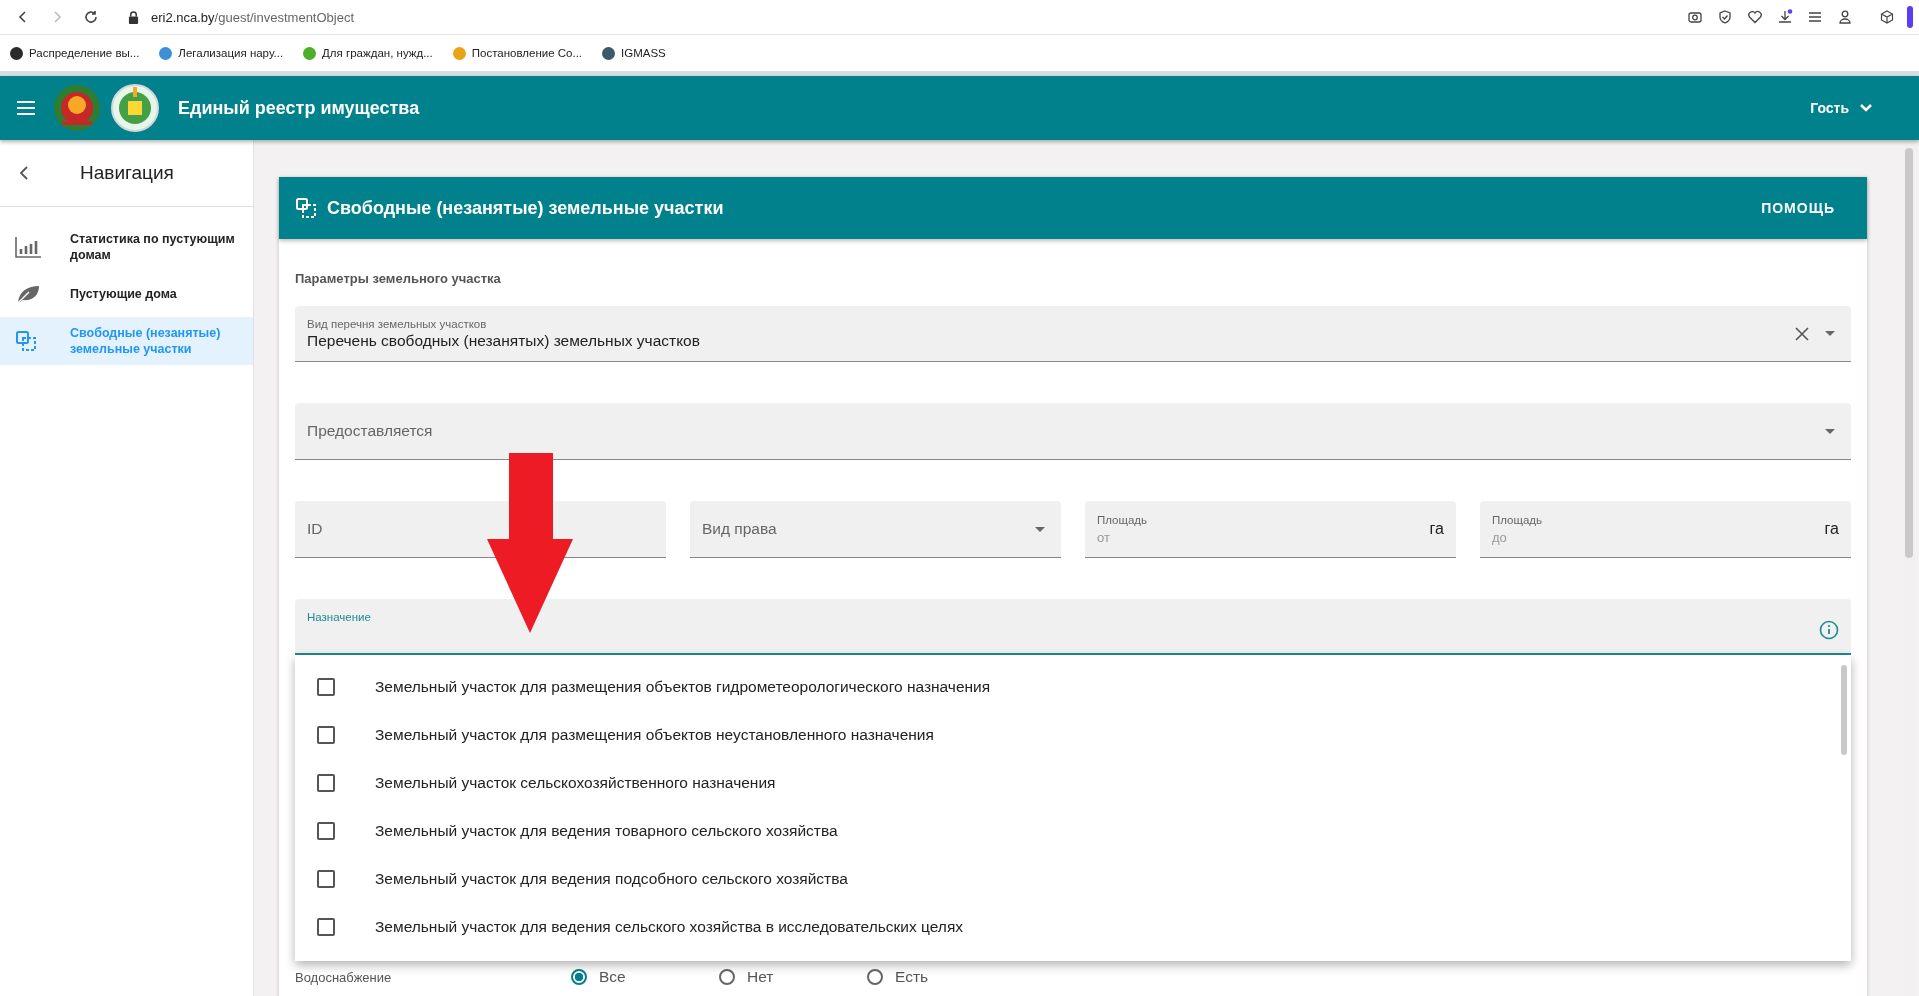 This screenshot has height=996, width=1919. What do you see at coordinates (634, 53) in the screenshot?
I see `bookmark-link: IGMASS` at bounding box center [634, 53].